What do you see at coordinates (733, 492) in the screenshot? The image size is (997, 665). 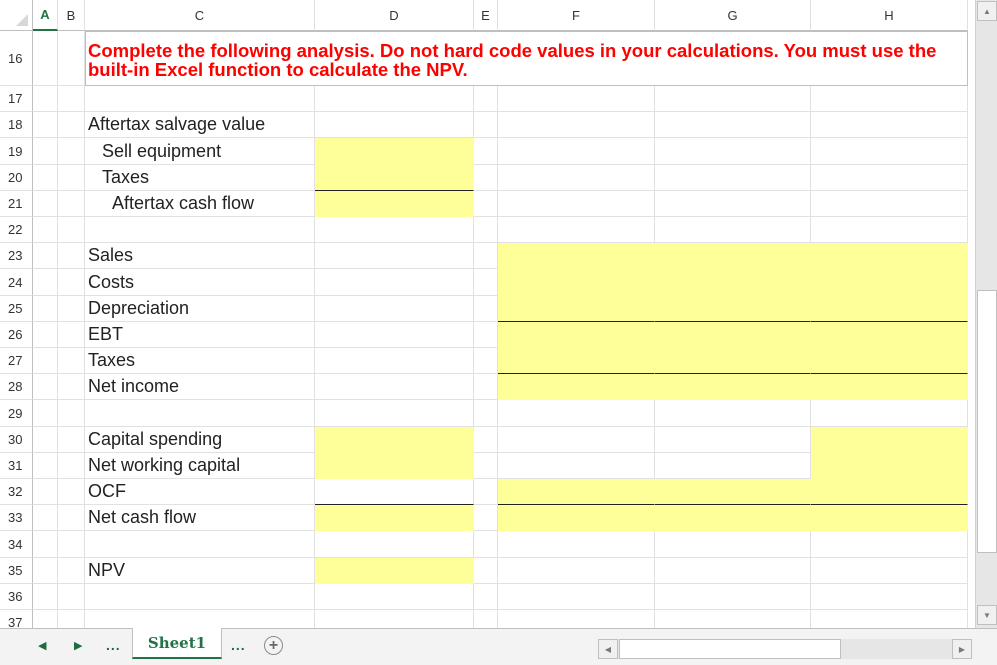 I see `cell-g32` at bounding box center [733, 492].